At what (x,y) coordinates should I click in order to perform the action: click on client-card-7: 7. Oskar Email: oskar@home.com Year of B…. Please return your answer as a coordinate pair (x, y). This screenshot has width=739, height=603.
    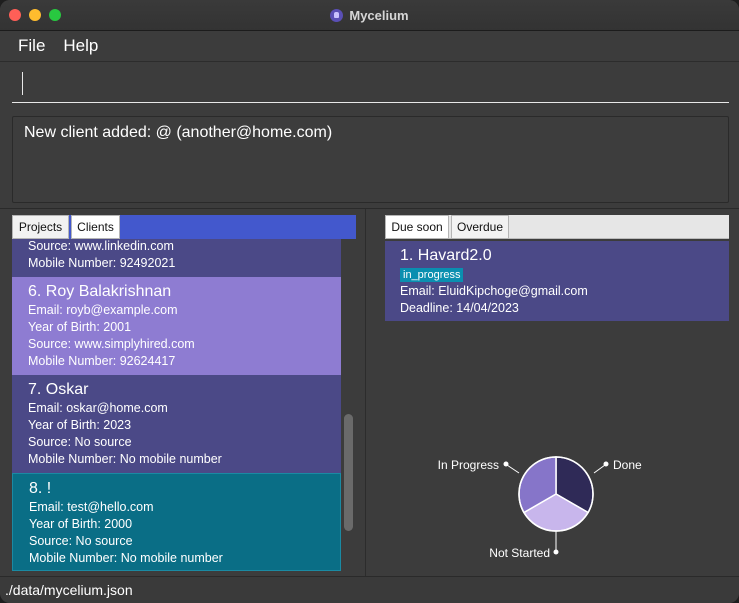
    Looking at the image, I should click on (176, 424).